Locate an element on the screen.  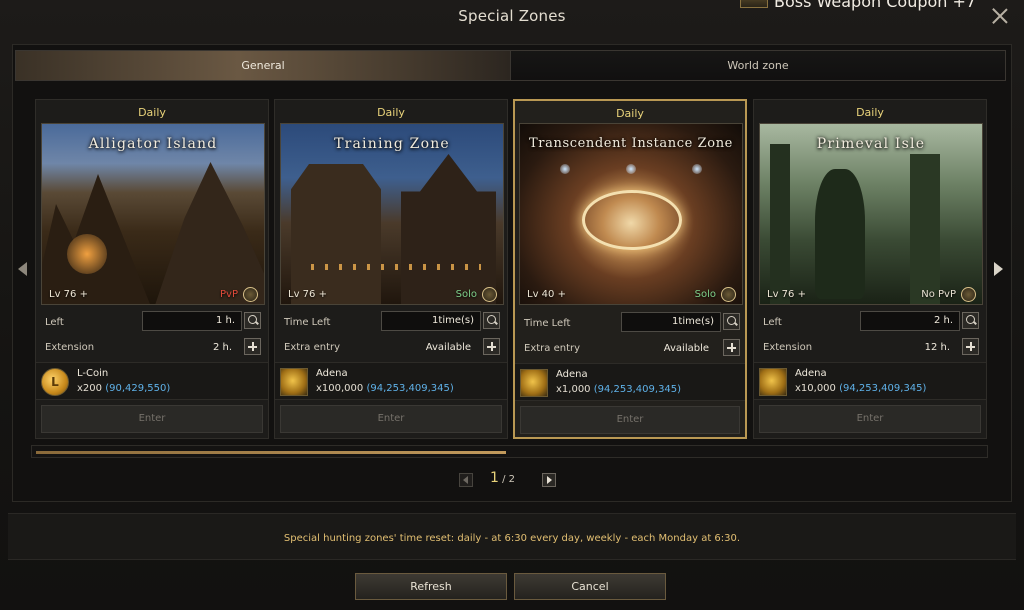
tab-bar: General World zone is located at coordinates (510, 65).